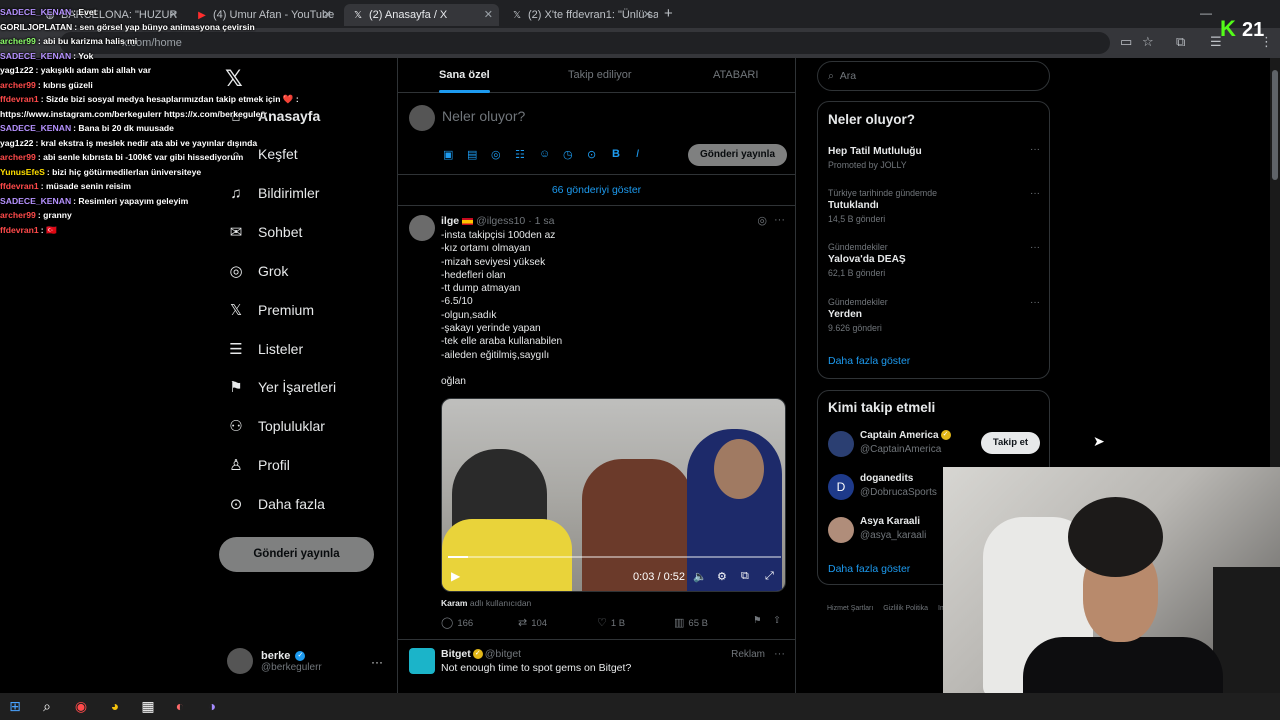  I want to click on fullscreen-icon: ⤢, so click(769, 576).